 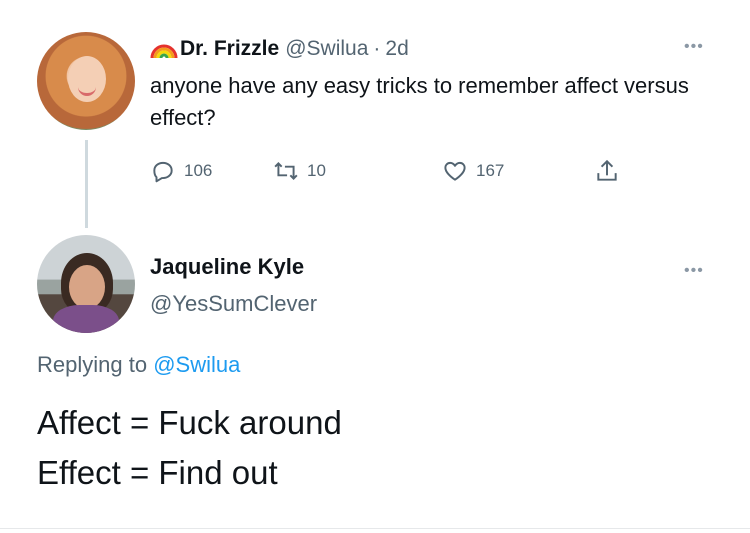 What do you see at coordinates (86, 319) in the screenshot?
I see `avatar-shirt` at bounding box center [86, 319].